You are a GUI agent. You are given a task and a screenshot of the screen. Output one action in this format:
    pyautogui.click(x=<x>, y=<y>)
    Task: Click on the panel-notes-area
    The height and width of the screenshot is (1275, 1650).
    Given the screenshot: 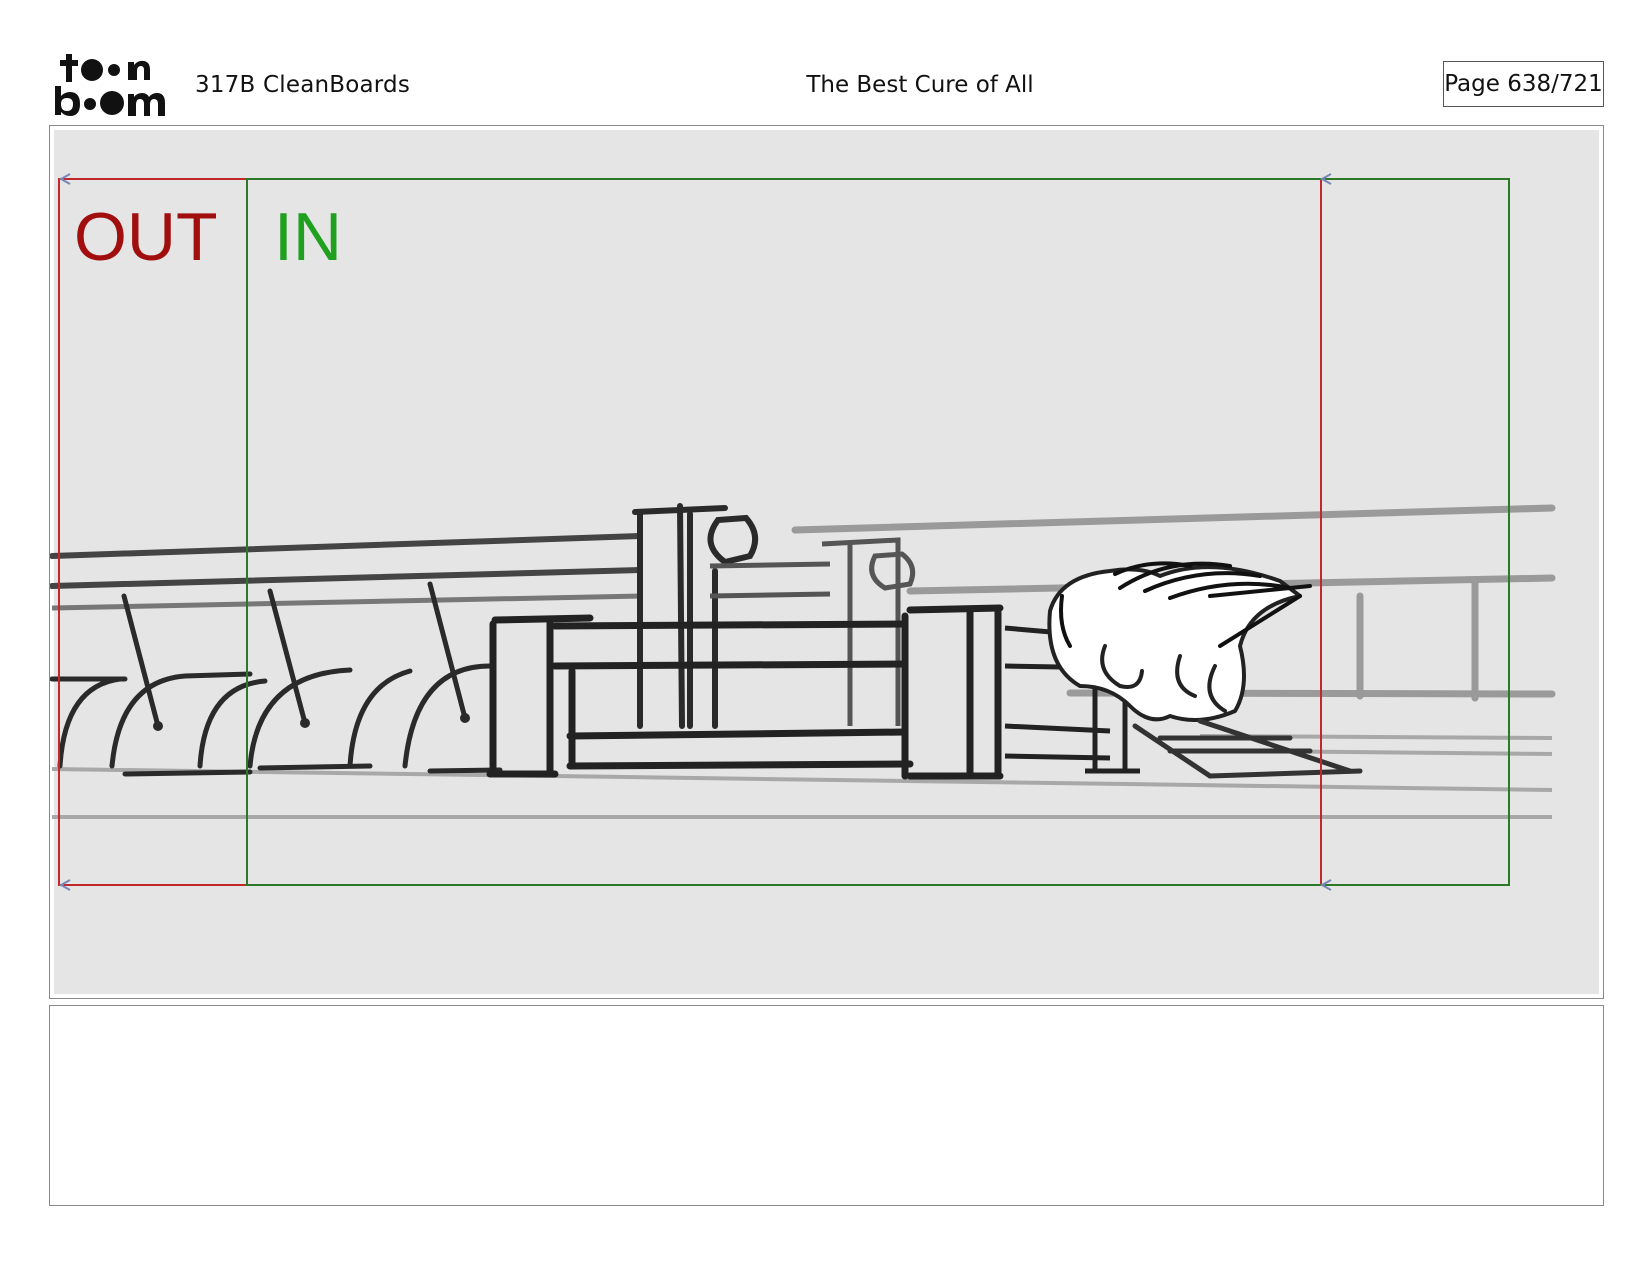 What is the action you would take?
    pyautogui.click(x=826, y=1105)
    